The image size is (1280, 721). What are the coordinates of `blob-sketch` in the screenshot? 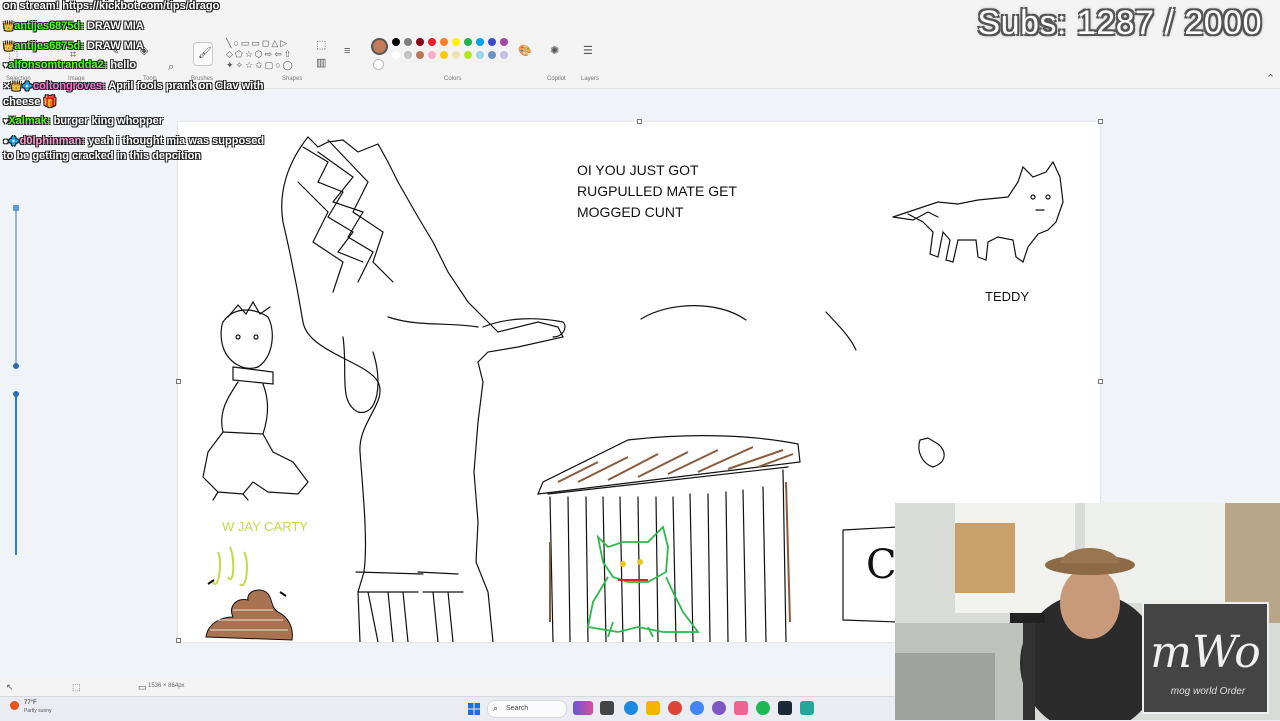 It's located at (931, 452).